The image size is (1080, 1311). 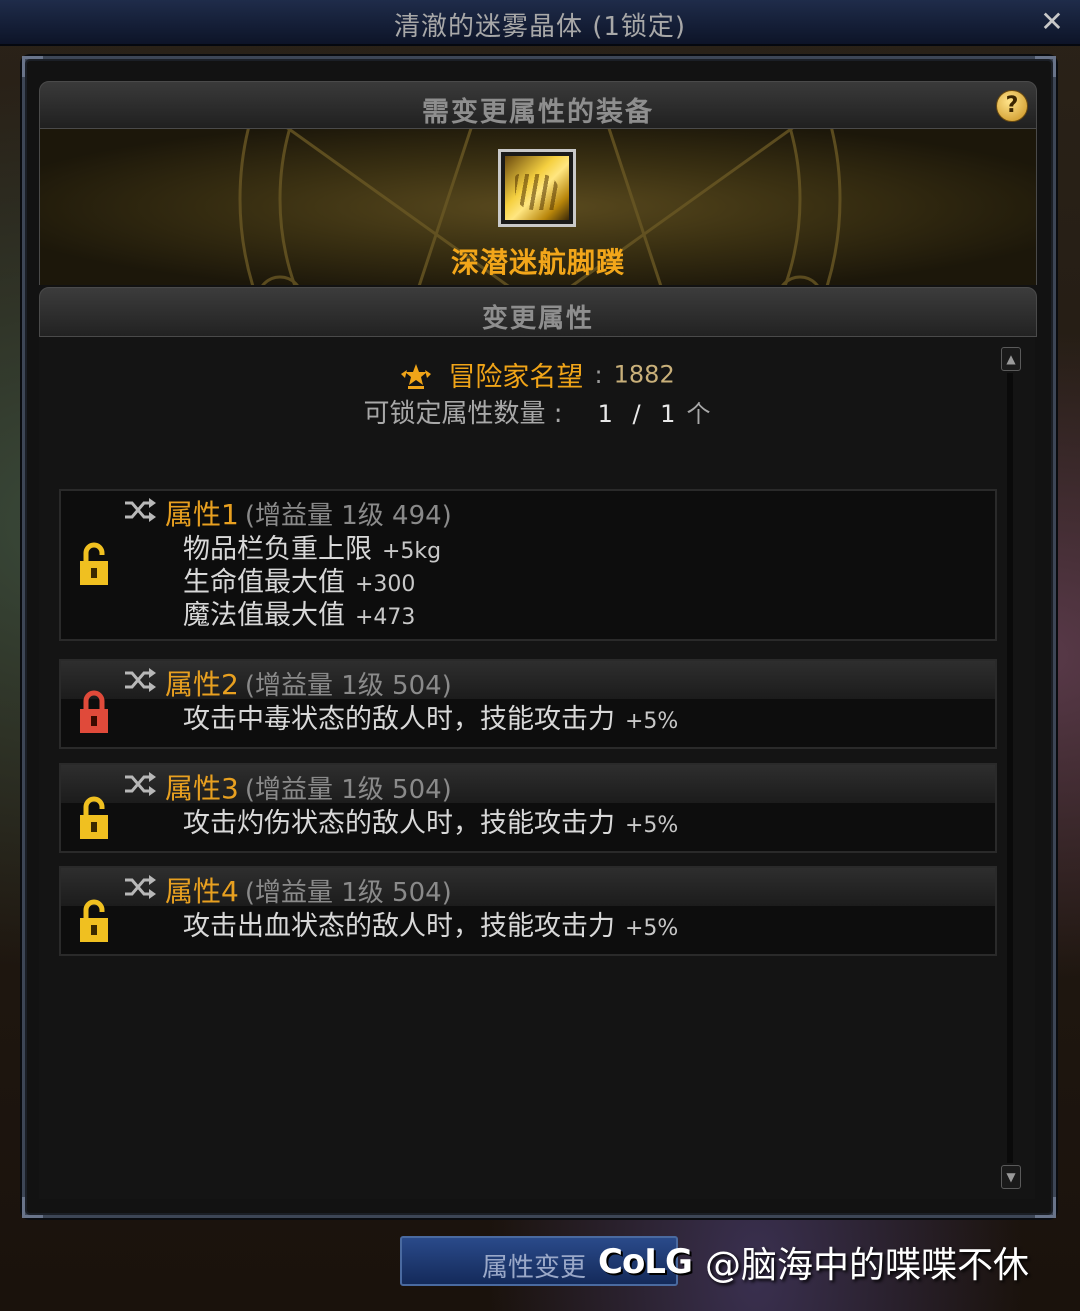 What do you see at coordinates (838, 283) in the screenshot?
I see `svg-text: H` at bounding box center [838, 283].